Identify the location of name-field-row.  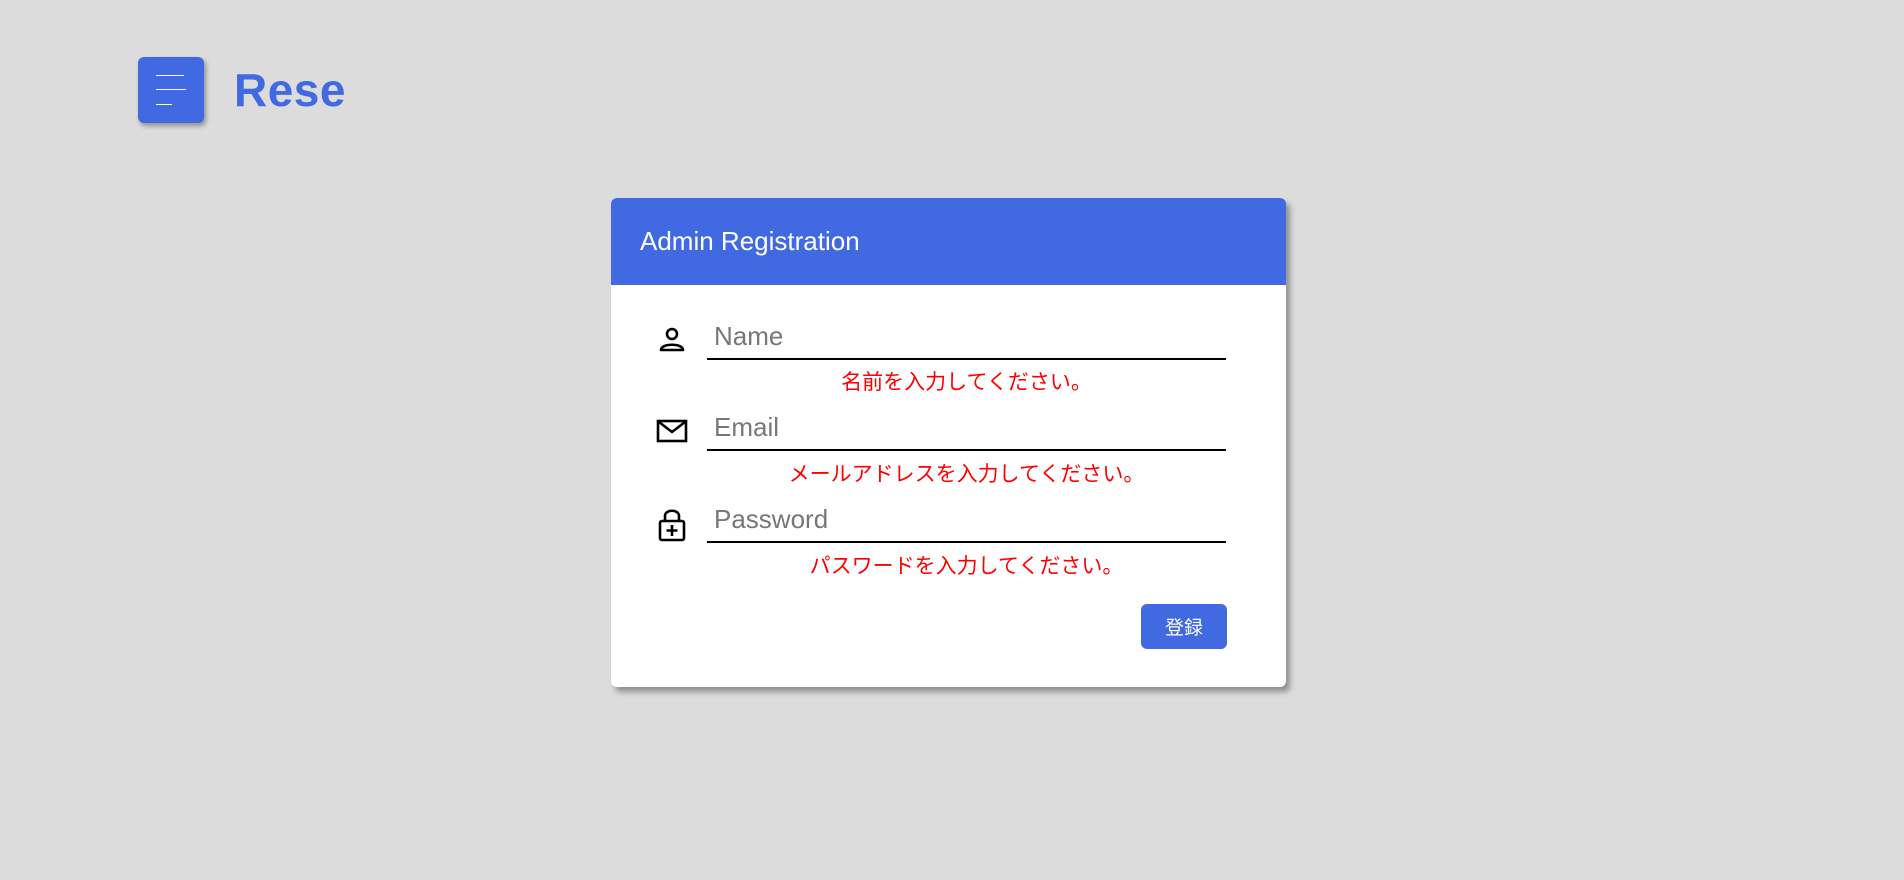
(948, 339).